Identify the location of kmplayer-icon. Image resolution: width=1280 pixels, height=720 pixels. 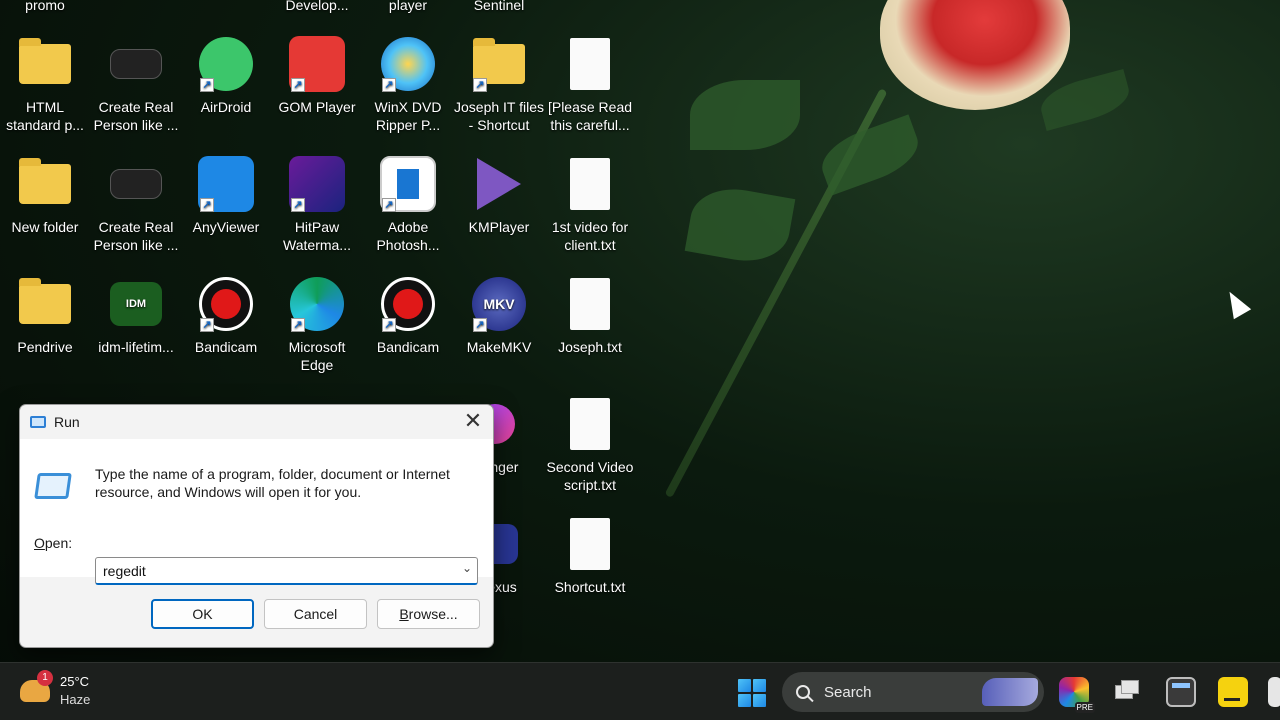
(499, 184).